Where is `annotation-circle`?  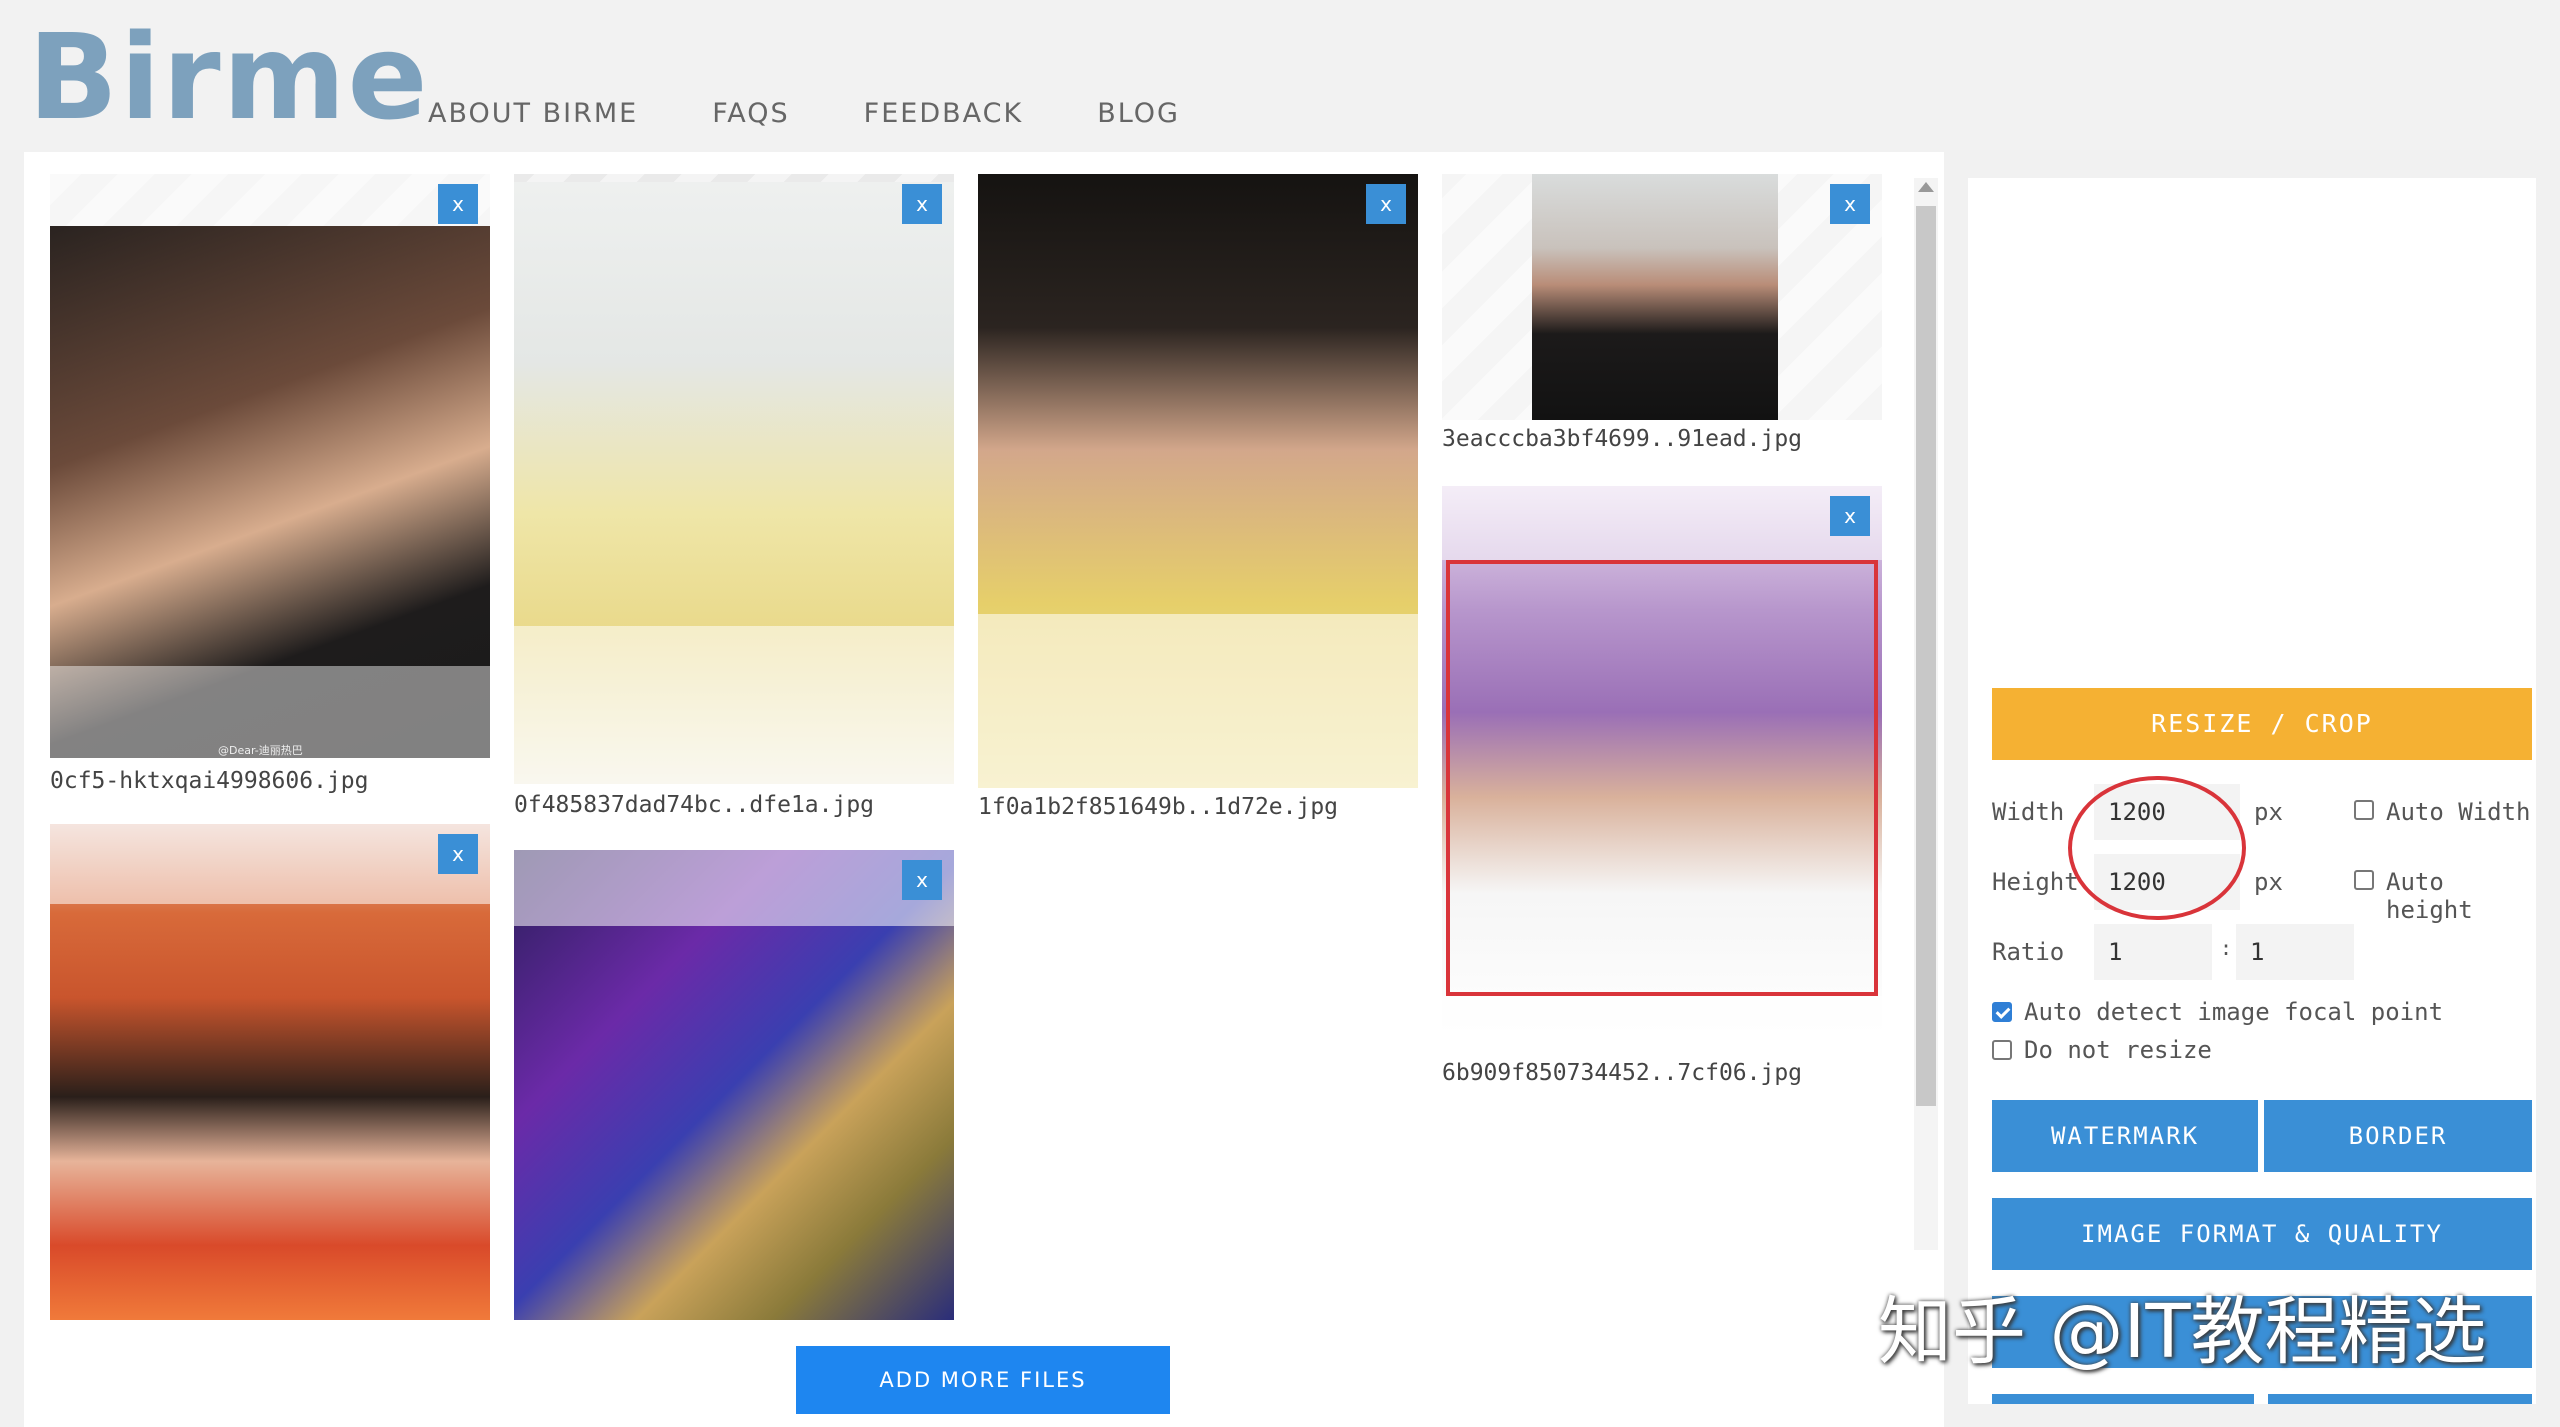
annotation-circle is located at coordinates (2157, 848).